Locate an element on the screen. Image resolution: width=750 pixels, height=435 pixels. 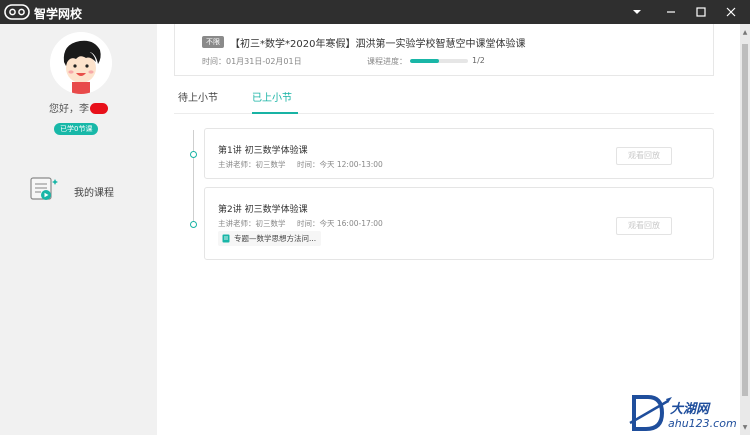
greeting-prefix: 您好， is located at coordinates (64, 109).